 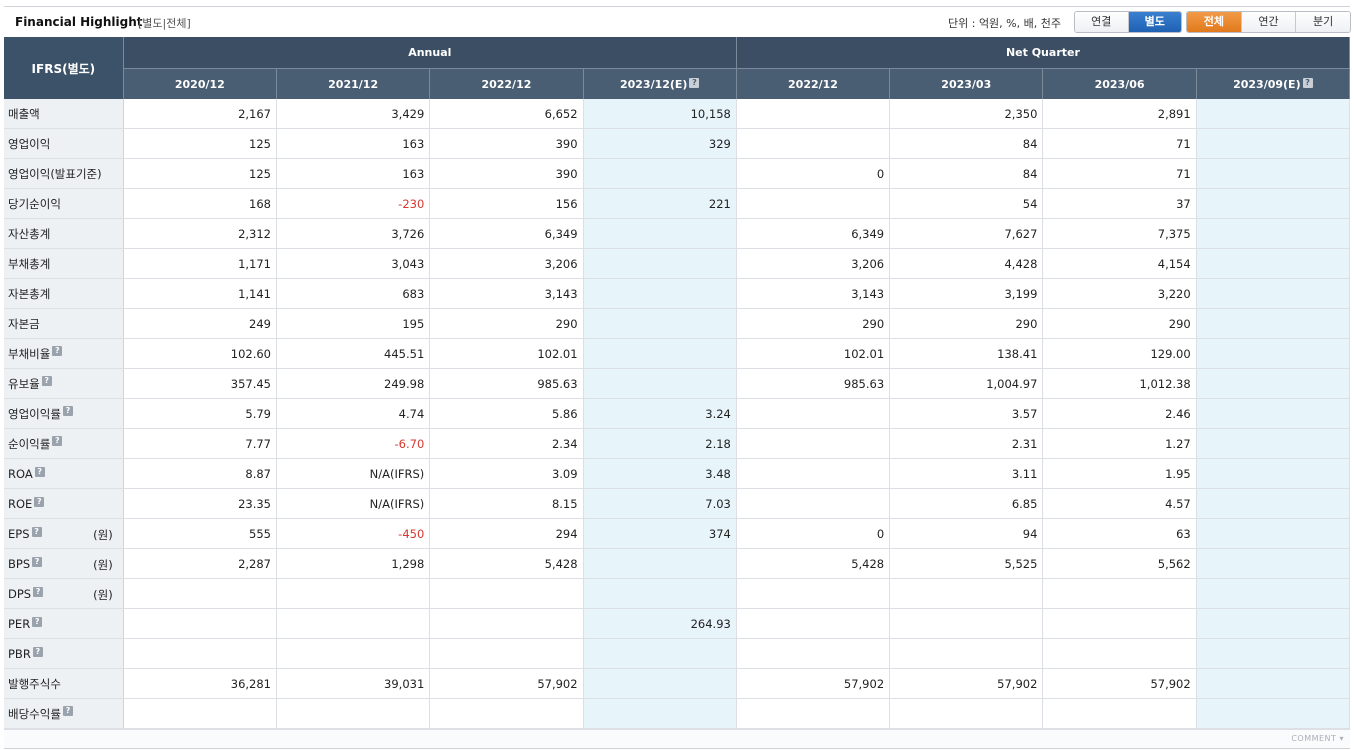 I want to click on quarter-button: 분기, so click(x=1323, y=22).